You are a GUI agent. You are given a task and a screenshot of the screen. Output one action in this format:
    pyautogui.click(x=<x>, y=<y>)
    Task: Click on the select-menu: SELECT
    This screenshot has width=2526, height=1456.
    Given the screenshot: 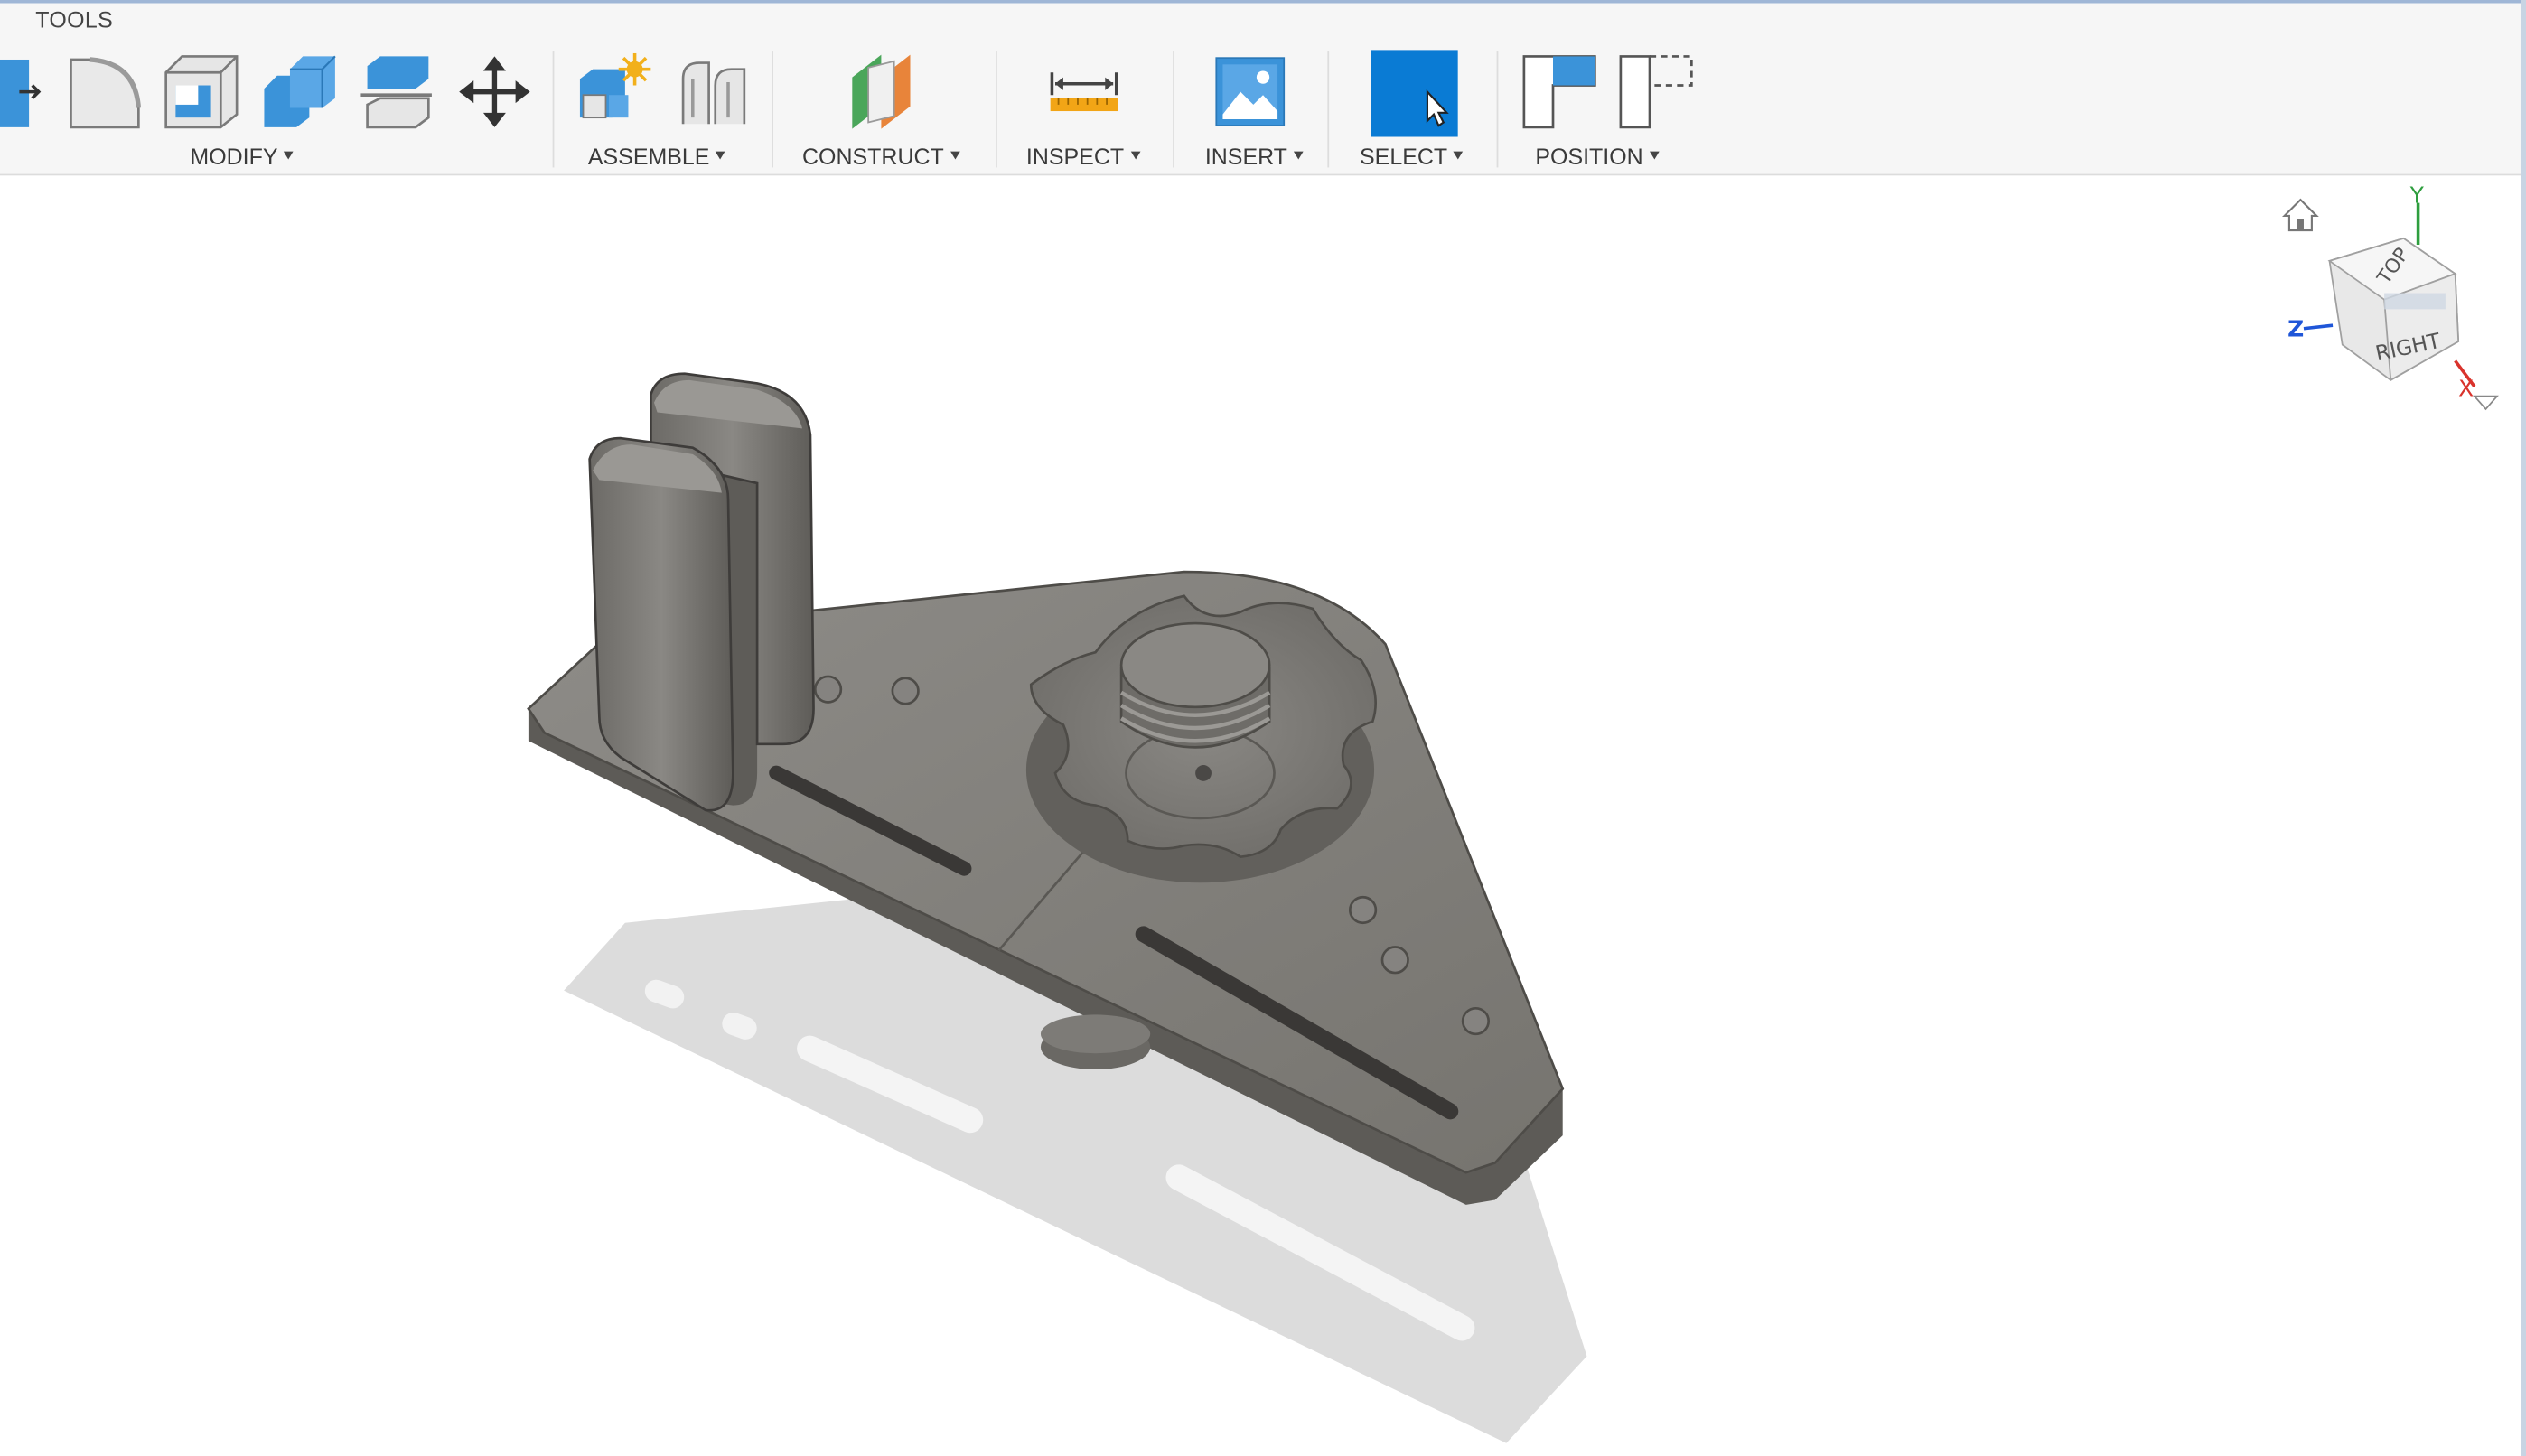 What is the action you would take?
    pyautogui.click(x=1412, y=156)
    